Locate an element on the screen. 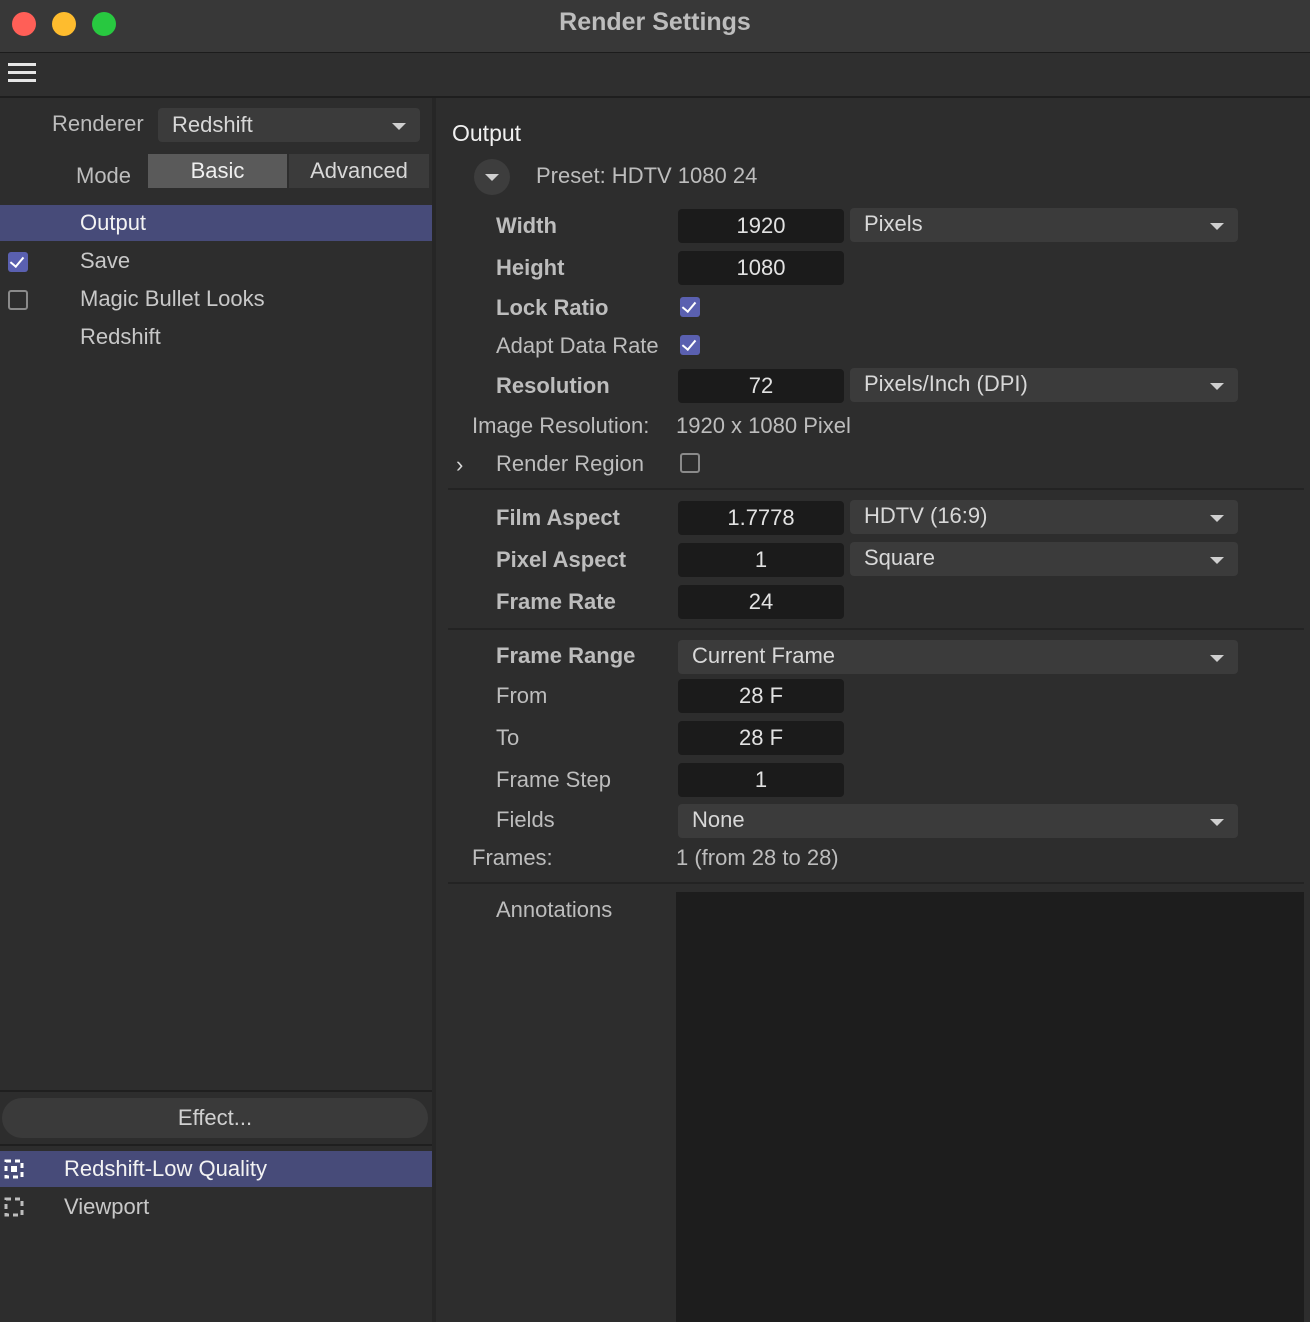 The image size is (1310, 1322). fields-label: Fields is located at coordinates (525, 819).